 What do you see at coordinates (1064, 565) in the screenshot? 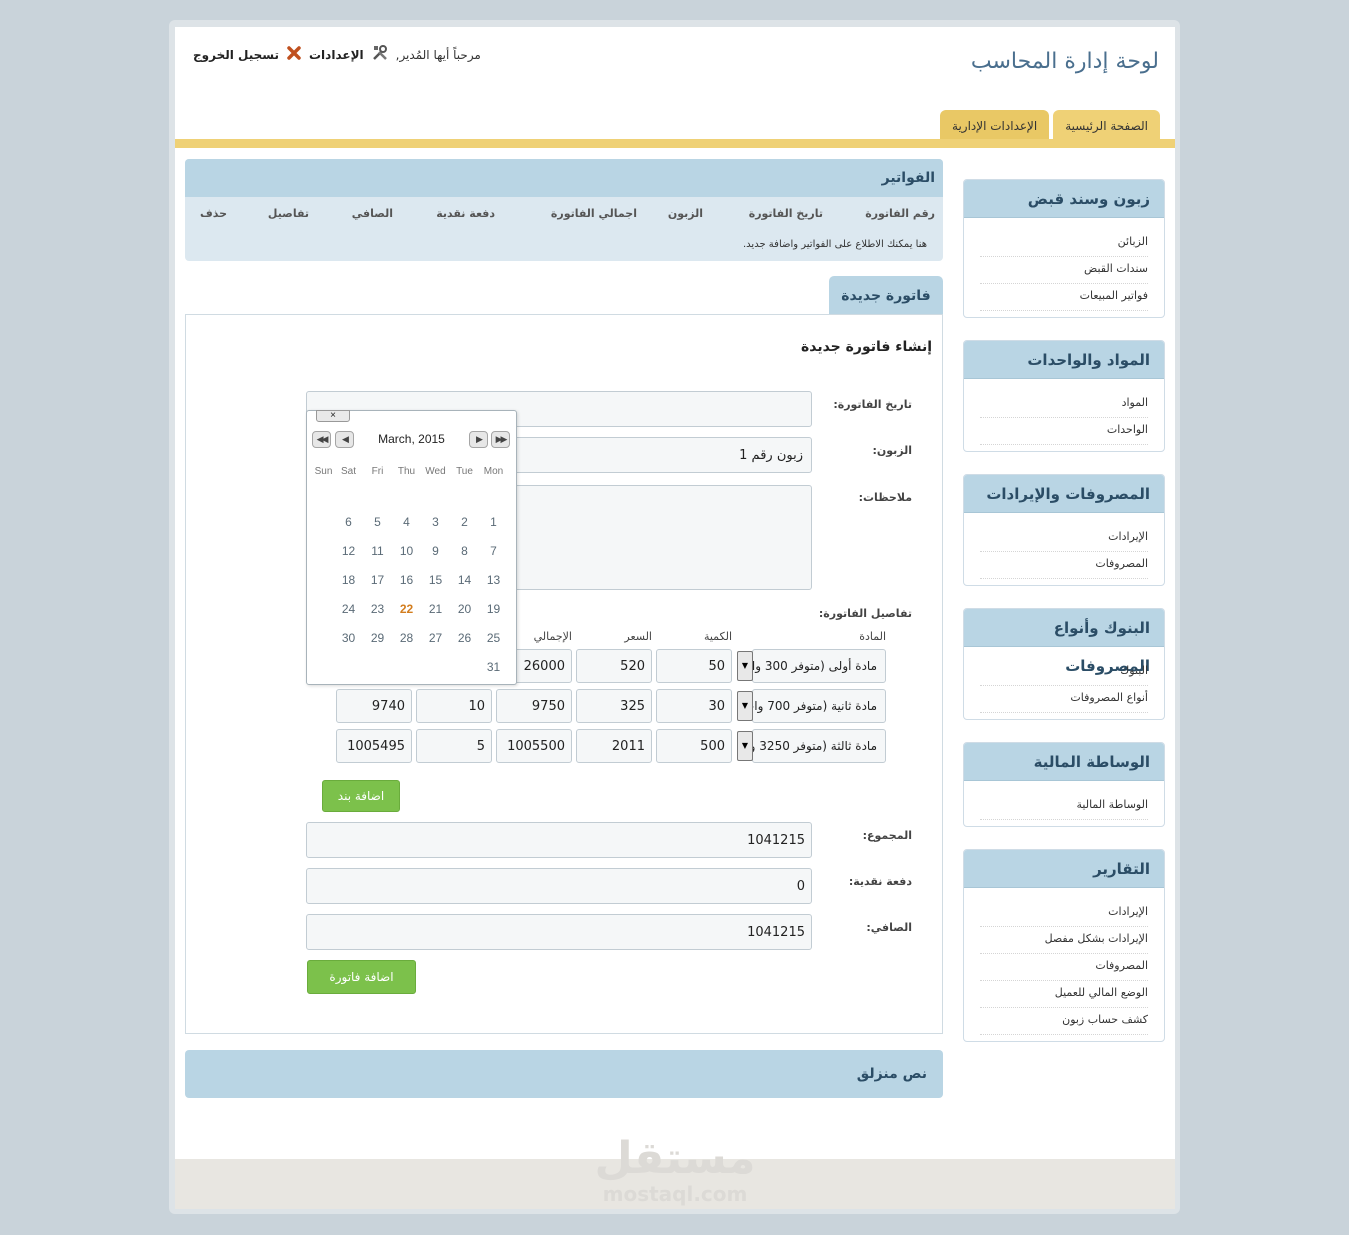
I see `sidebar-item-expenses: المصروفات` at bounding box center [1064, 565].